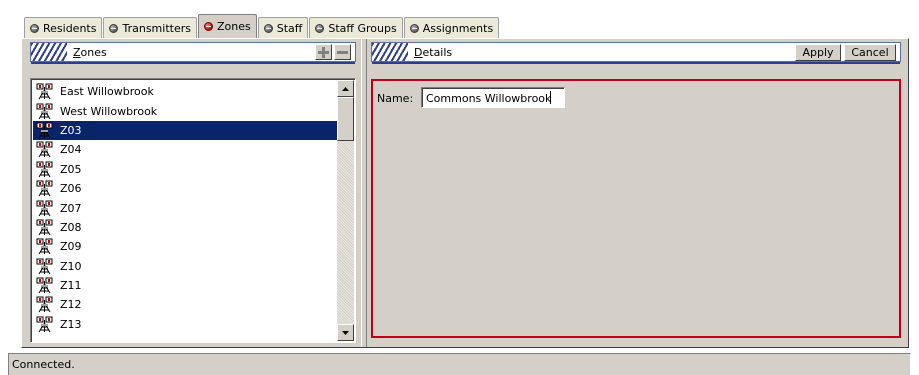 This screenshot has height=375, width=919. I want to click on scroll-down-button, so click(345, 332).